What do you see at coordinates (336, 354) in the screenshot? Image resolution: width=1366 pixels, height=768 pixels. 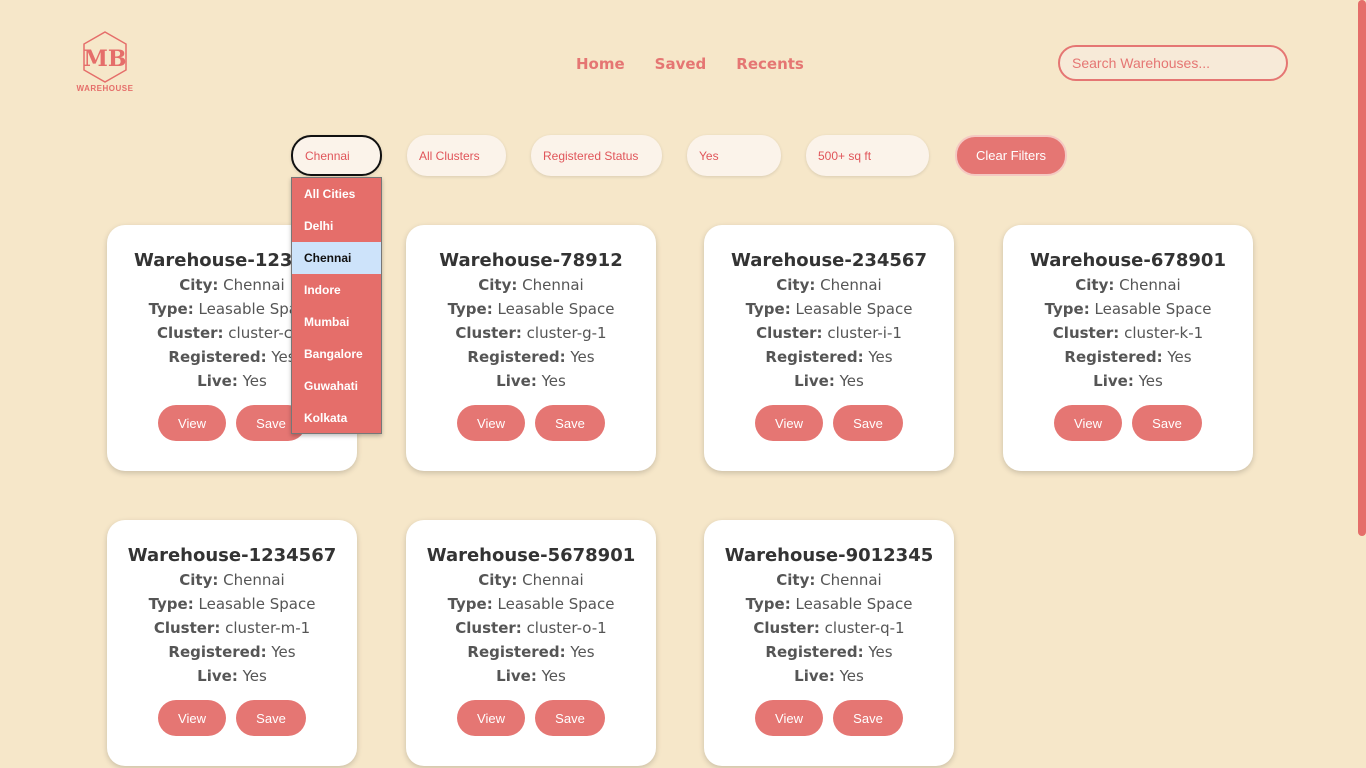 I see `city-option: Bangalore` at bounding box center [336, 354].